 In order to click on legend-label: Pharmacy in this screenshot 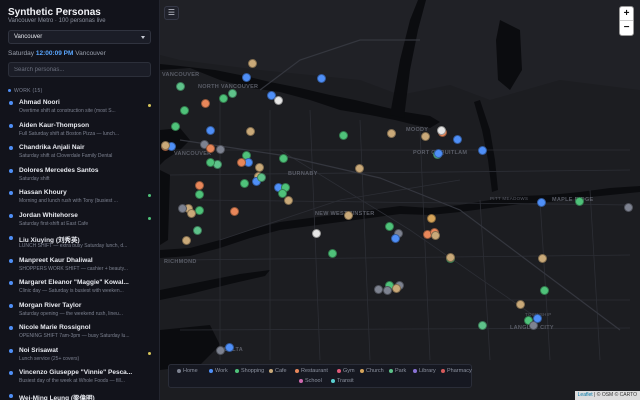, I will do `click(459, 371)`.